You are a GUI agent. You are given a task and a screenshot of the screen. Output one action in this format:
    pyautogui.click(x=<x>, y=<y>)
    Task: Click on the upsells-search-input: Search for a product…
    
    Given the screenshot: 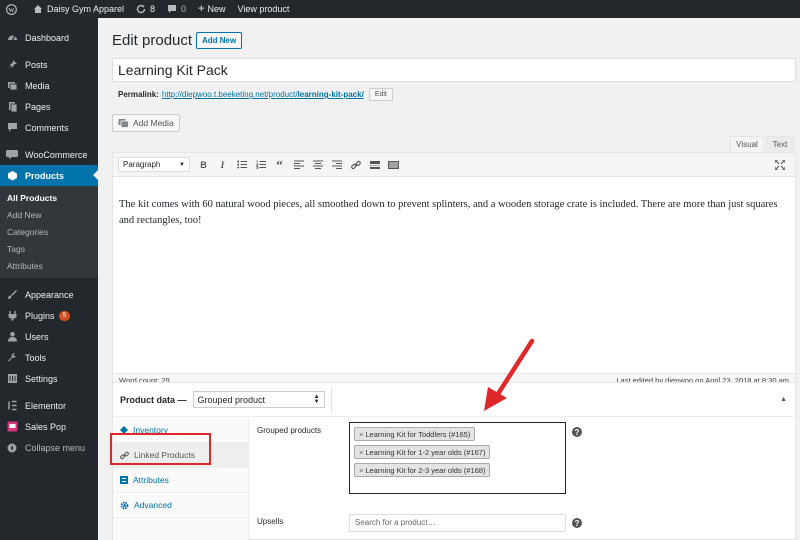 What is the action you would take?
    pyautogui.click(x=457, y=523)
    